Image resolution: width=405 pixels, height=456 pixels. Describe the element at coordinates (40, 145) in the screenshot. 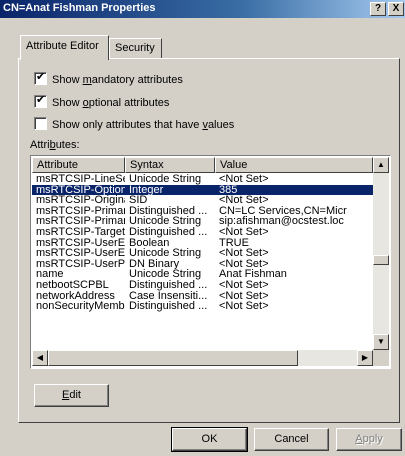

I see `attributes-label-text: Attri` at that location.